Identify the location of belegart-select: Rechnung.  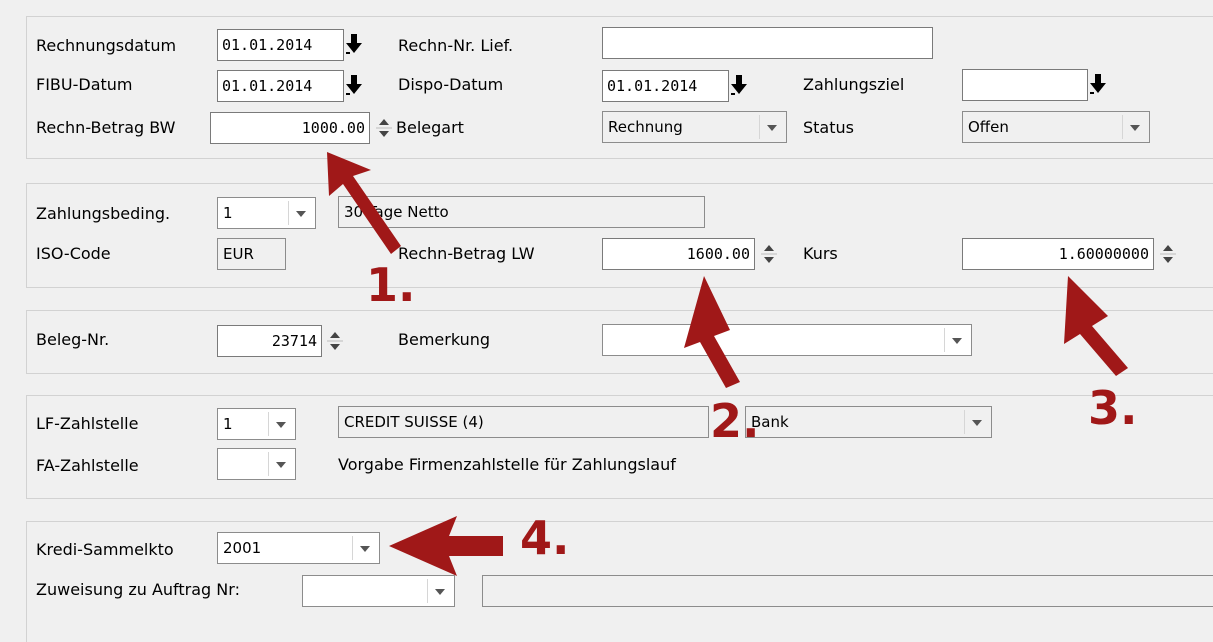
(694, 127).